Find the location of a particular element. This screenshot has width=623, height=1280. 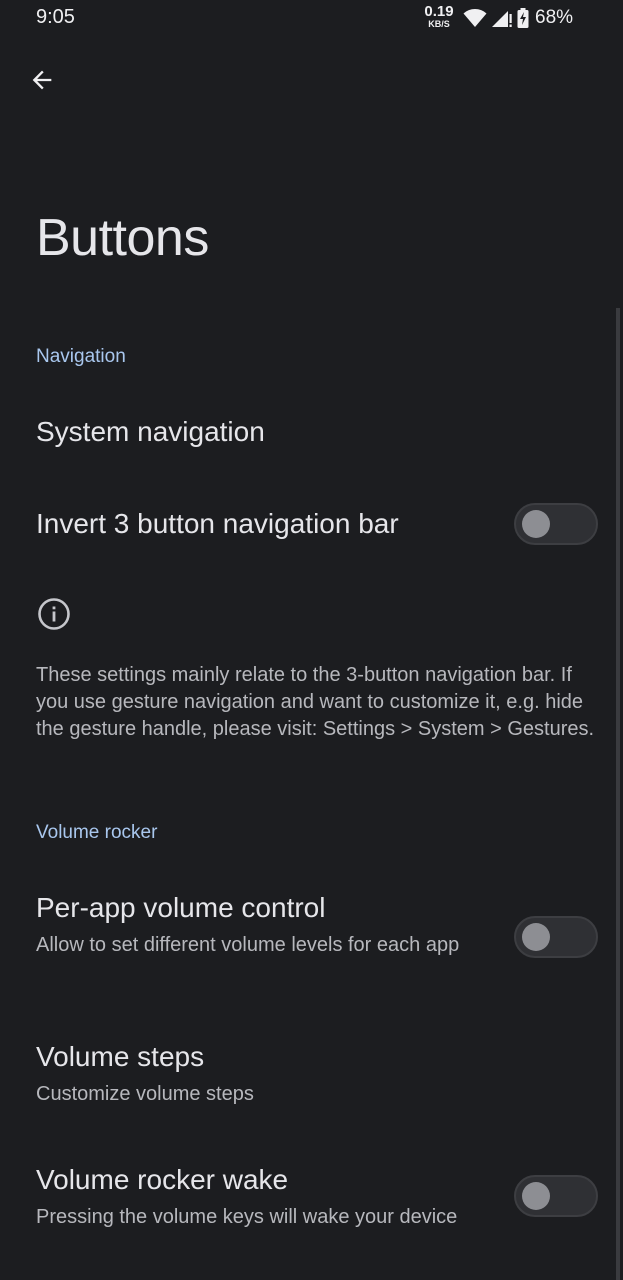

cell-signal-icon is located at coordinates (502, 19).